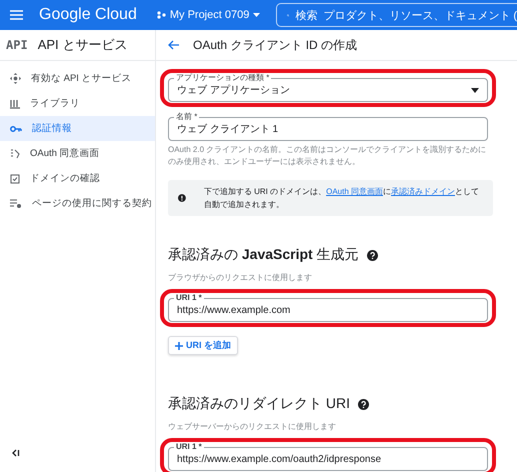  Describe the element at coordinates (173, 45) in the screenshot. I see `back-arrow-icon` at that location.